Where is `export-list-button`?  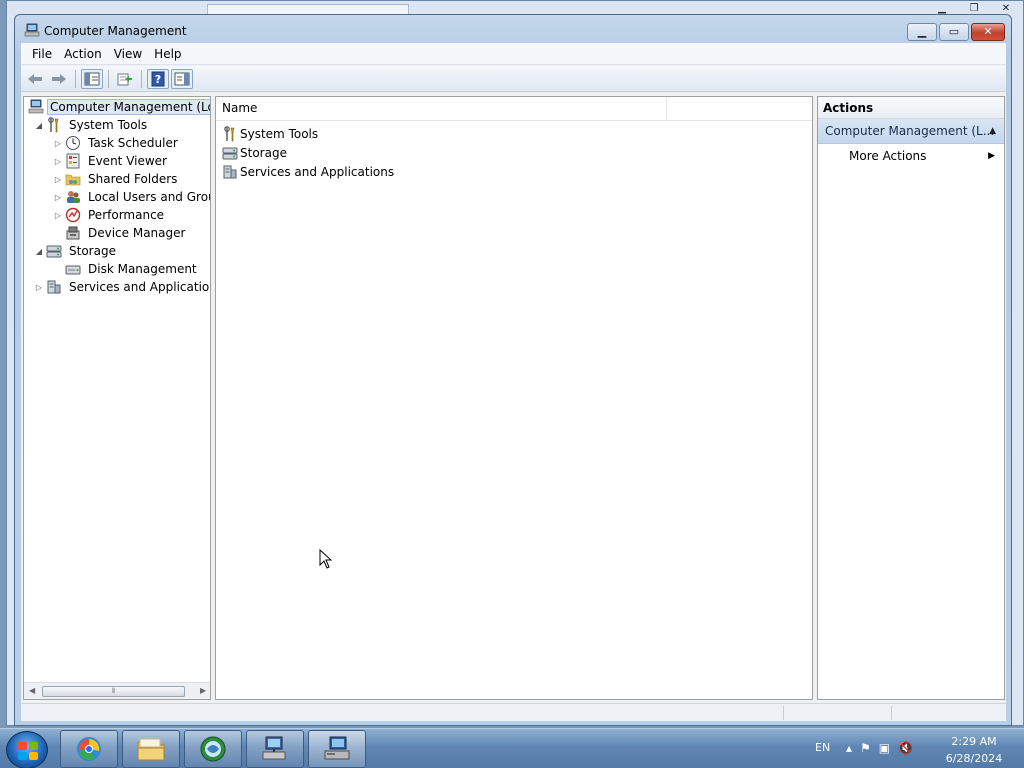
export-list-button is located at coordinates (125, 79).